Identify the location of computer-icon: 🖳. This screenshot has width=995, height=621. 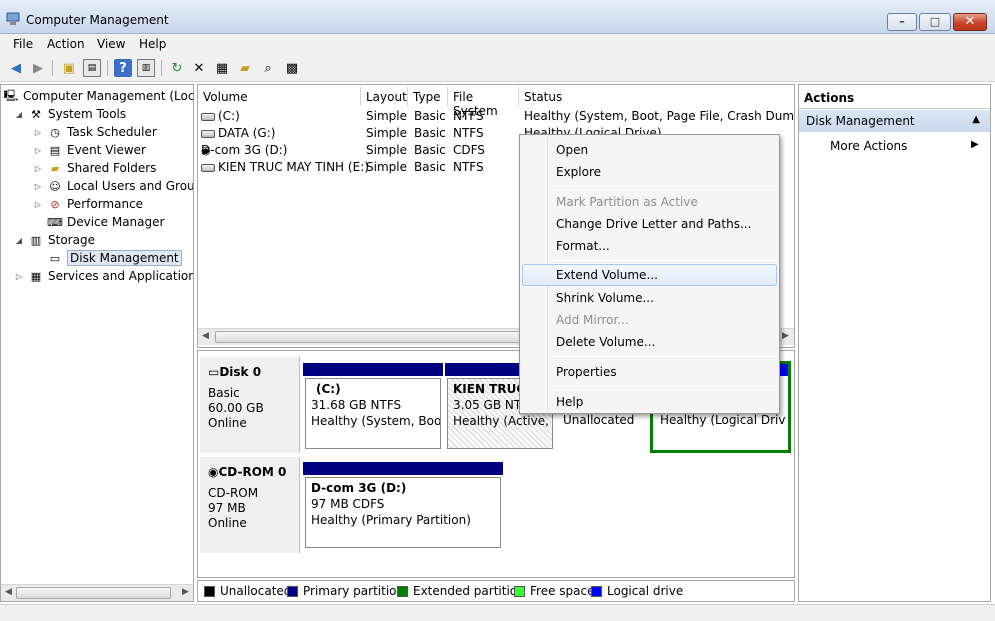
(11, 95).